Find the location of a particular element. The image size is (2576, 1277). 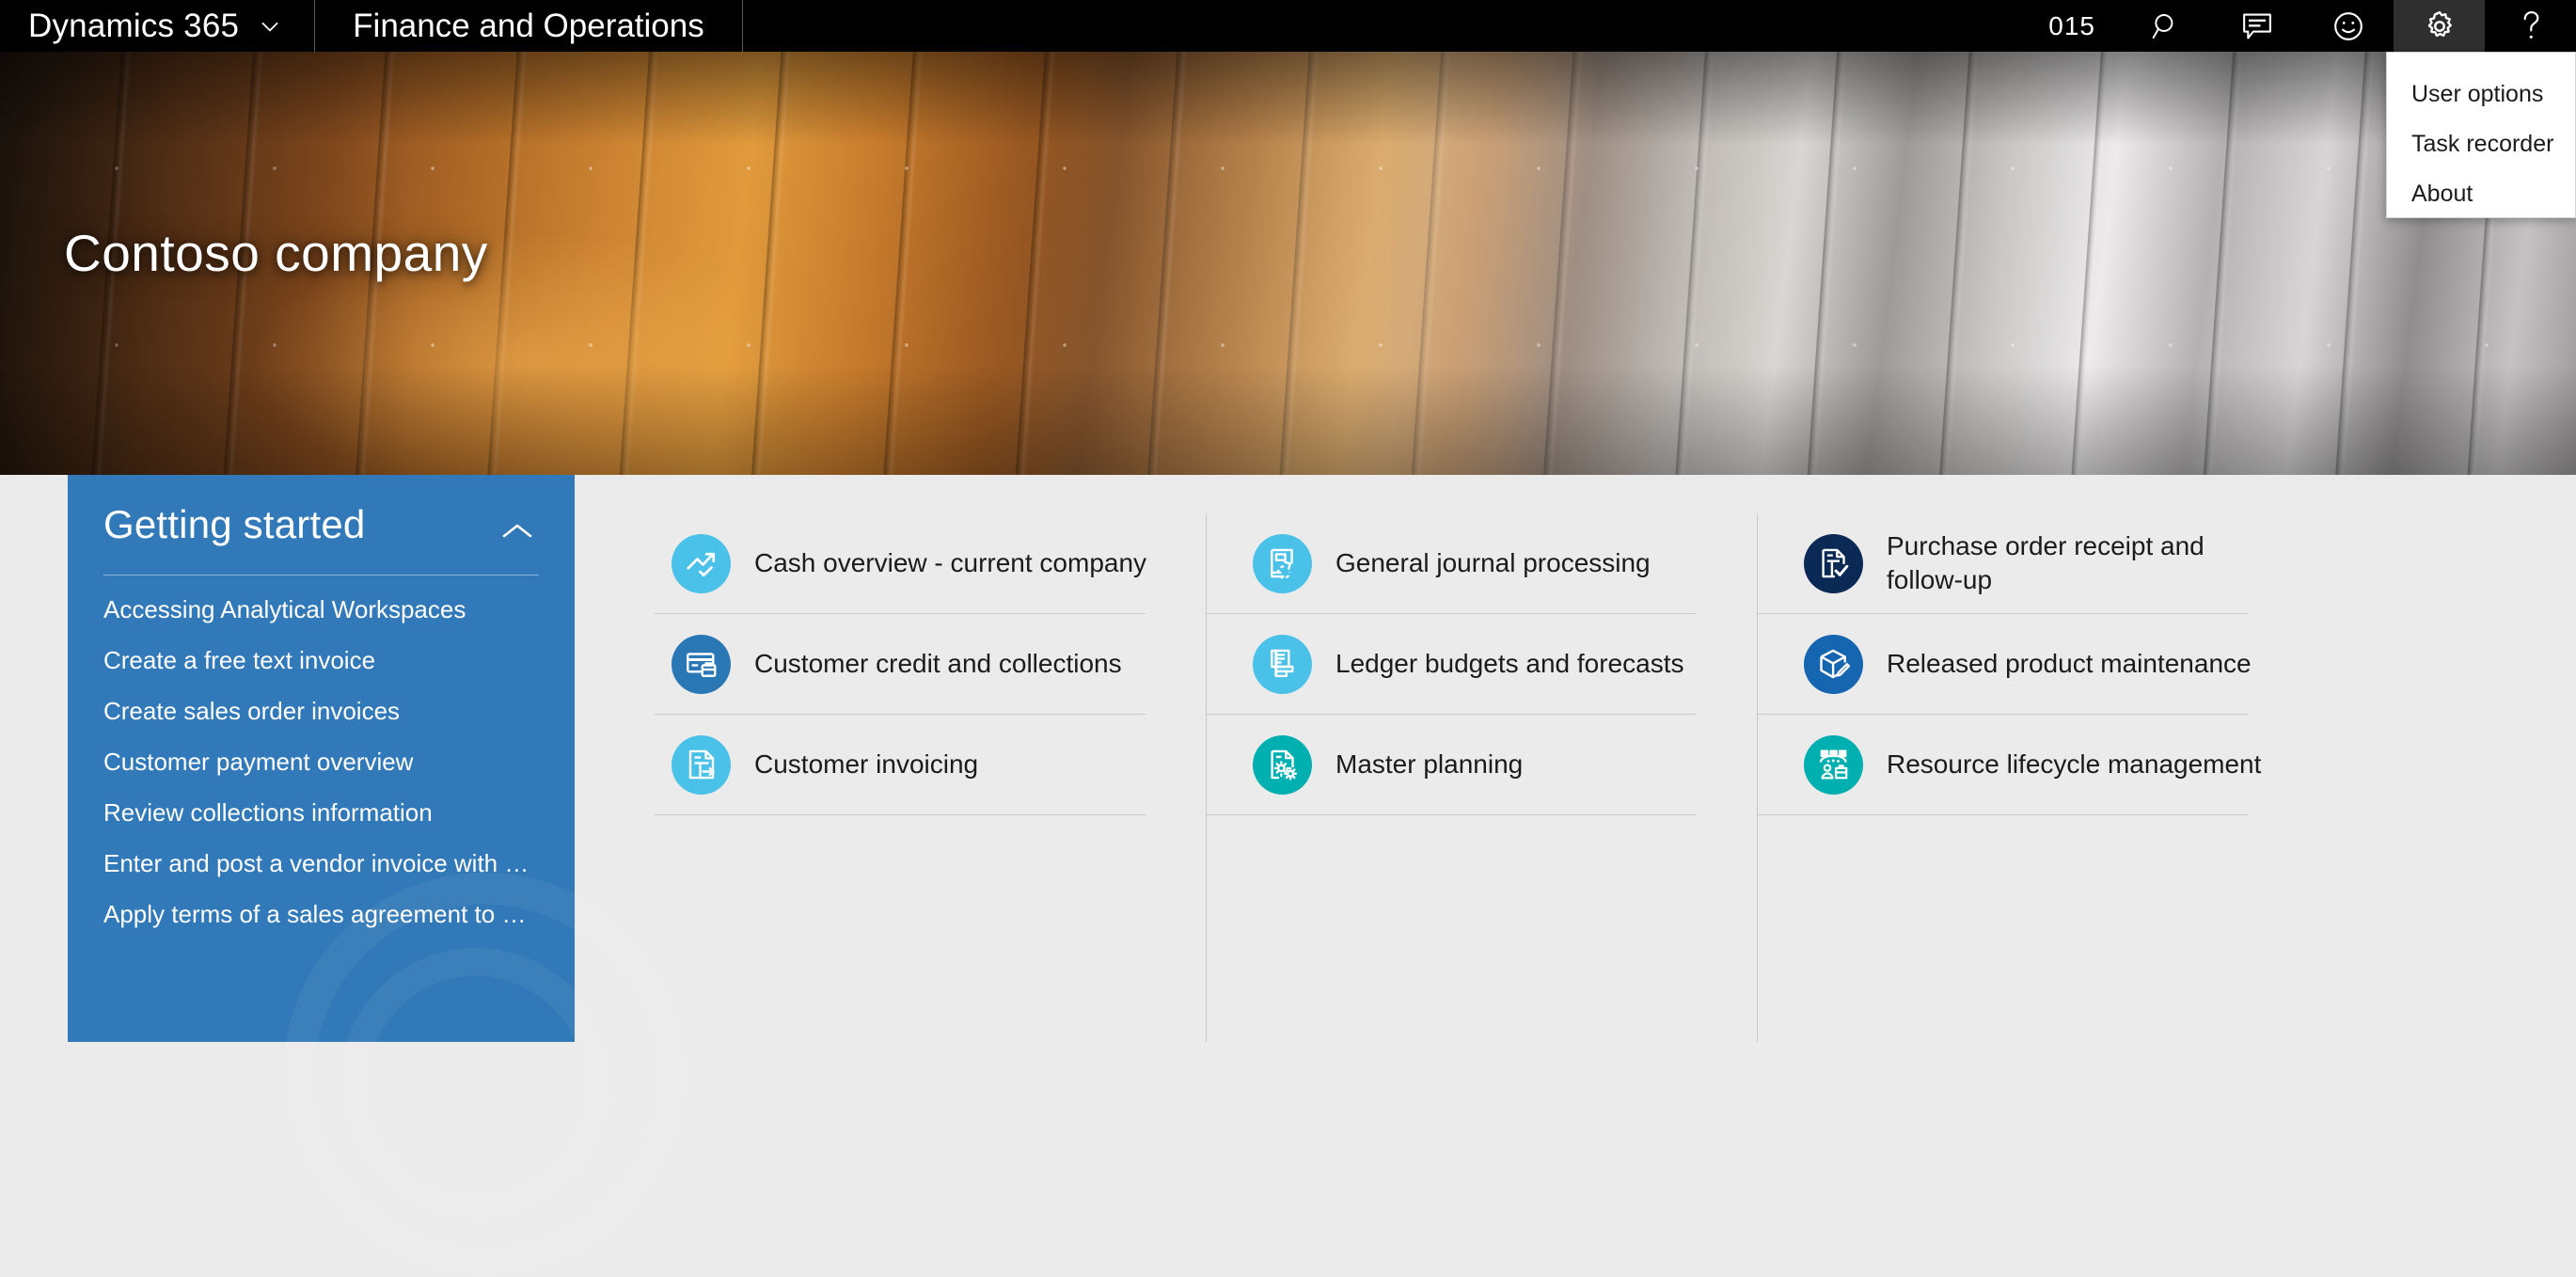

menu-item-about: About is located at coordinates (2481, 194).